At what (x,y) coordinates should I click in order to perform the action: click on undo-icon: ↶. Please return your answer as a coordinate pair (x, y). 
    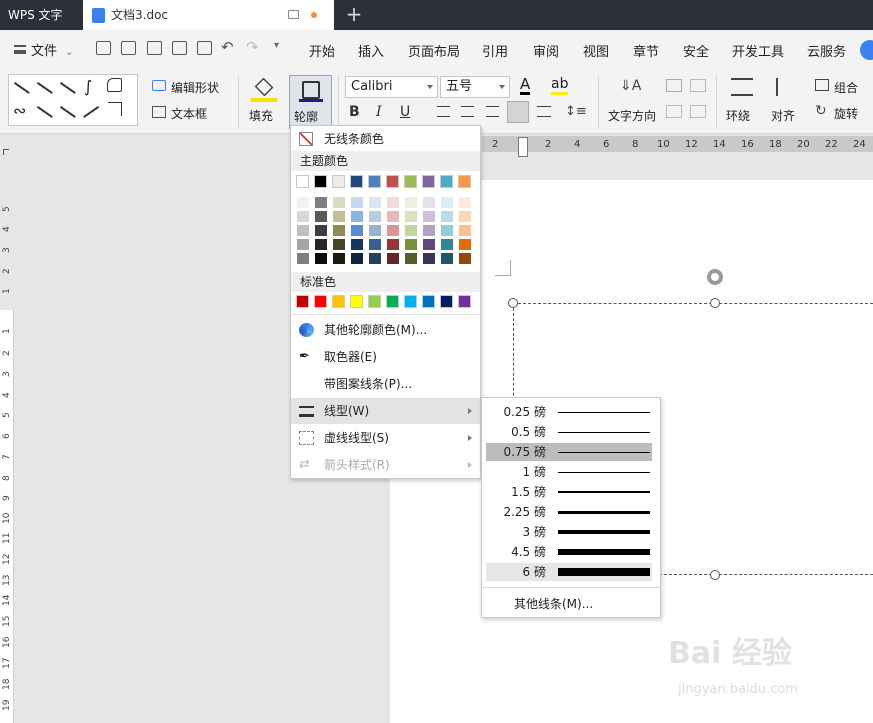
    Looking at the image, I should click on (227, 47).